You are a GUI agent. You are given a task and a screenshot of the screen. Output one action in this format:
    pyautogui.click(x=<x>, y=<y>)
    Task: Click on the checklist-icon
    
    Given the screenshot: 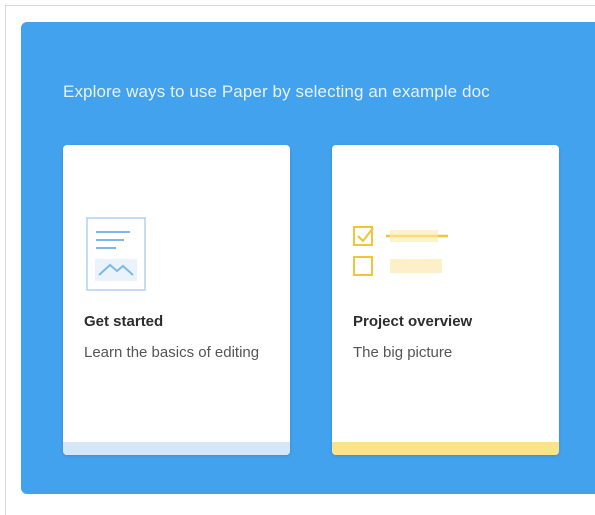 What is the action you would take?
    pyautogui.click(x=400, y=251)
    